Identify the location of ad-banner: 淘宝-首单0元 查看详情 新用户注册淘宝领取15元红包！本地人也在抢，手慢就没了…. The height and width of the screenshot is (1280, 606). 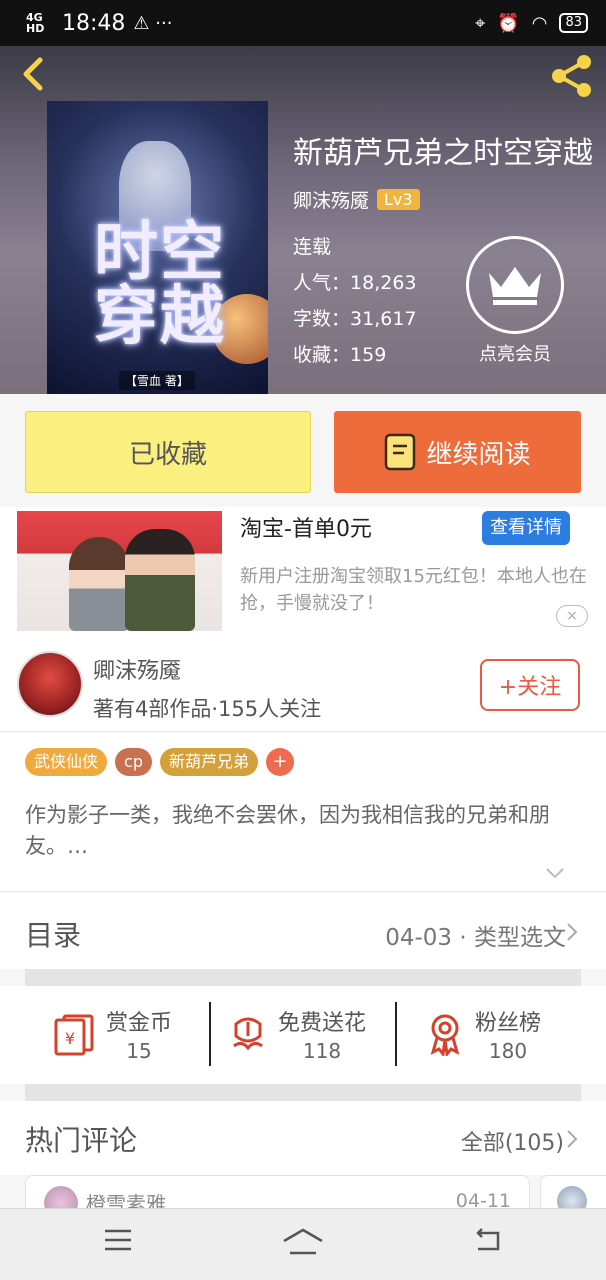
(303, 573).